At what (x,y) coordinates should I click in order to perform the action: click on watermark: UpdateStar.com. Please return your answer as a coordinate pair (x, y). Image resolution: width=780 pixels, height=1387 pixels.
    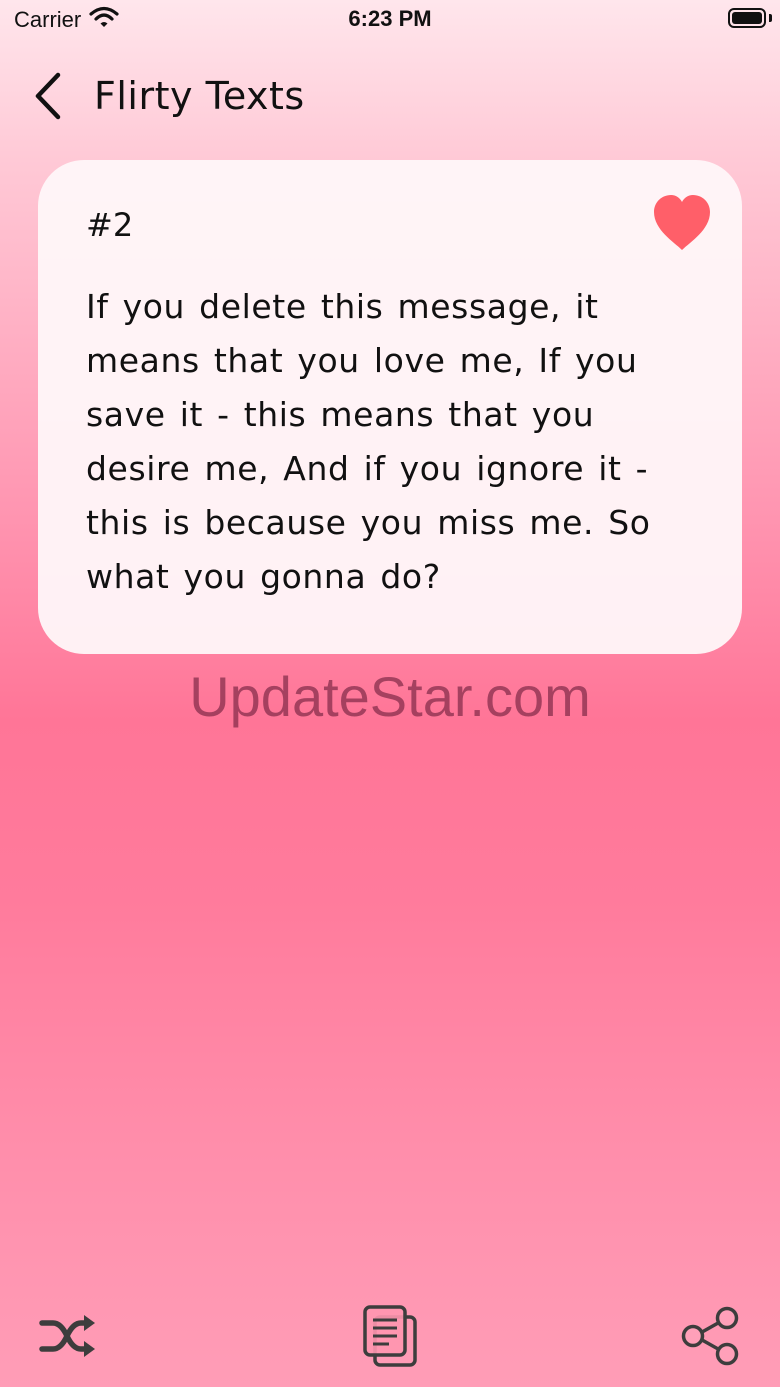
    Looking at the image, I should click on (390, 696).